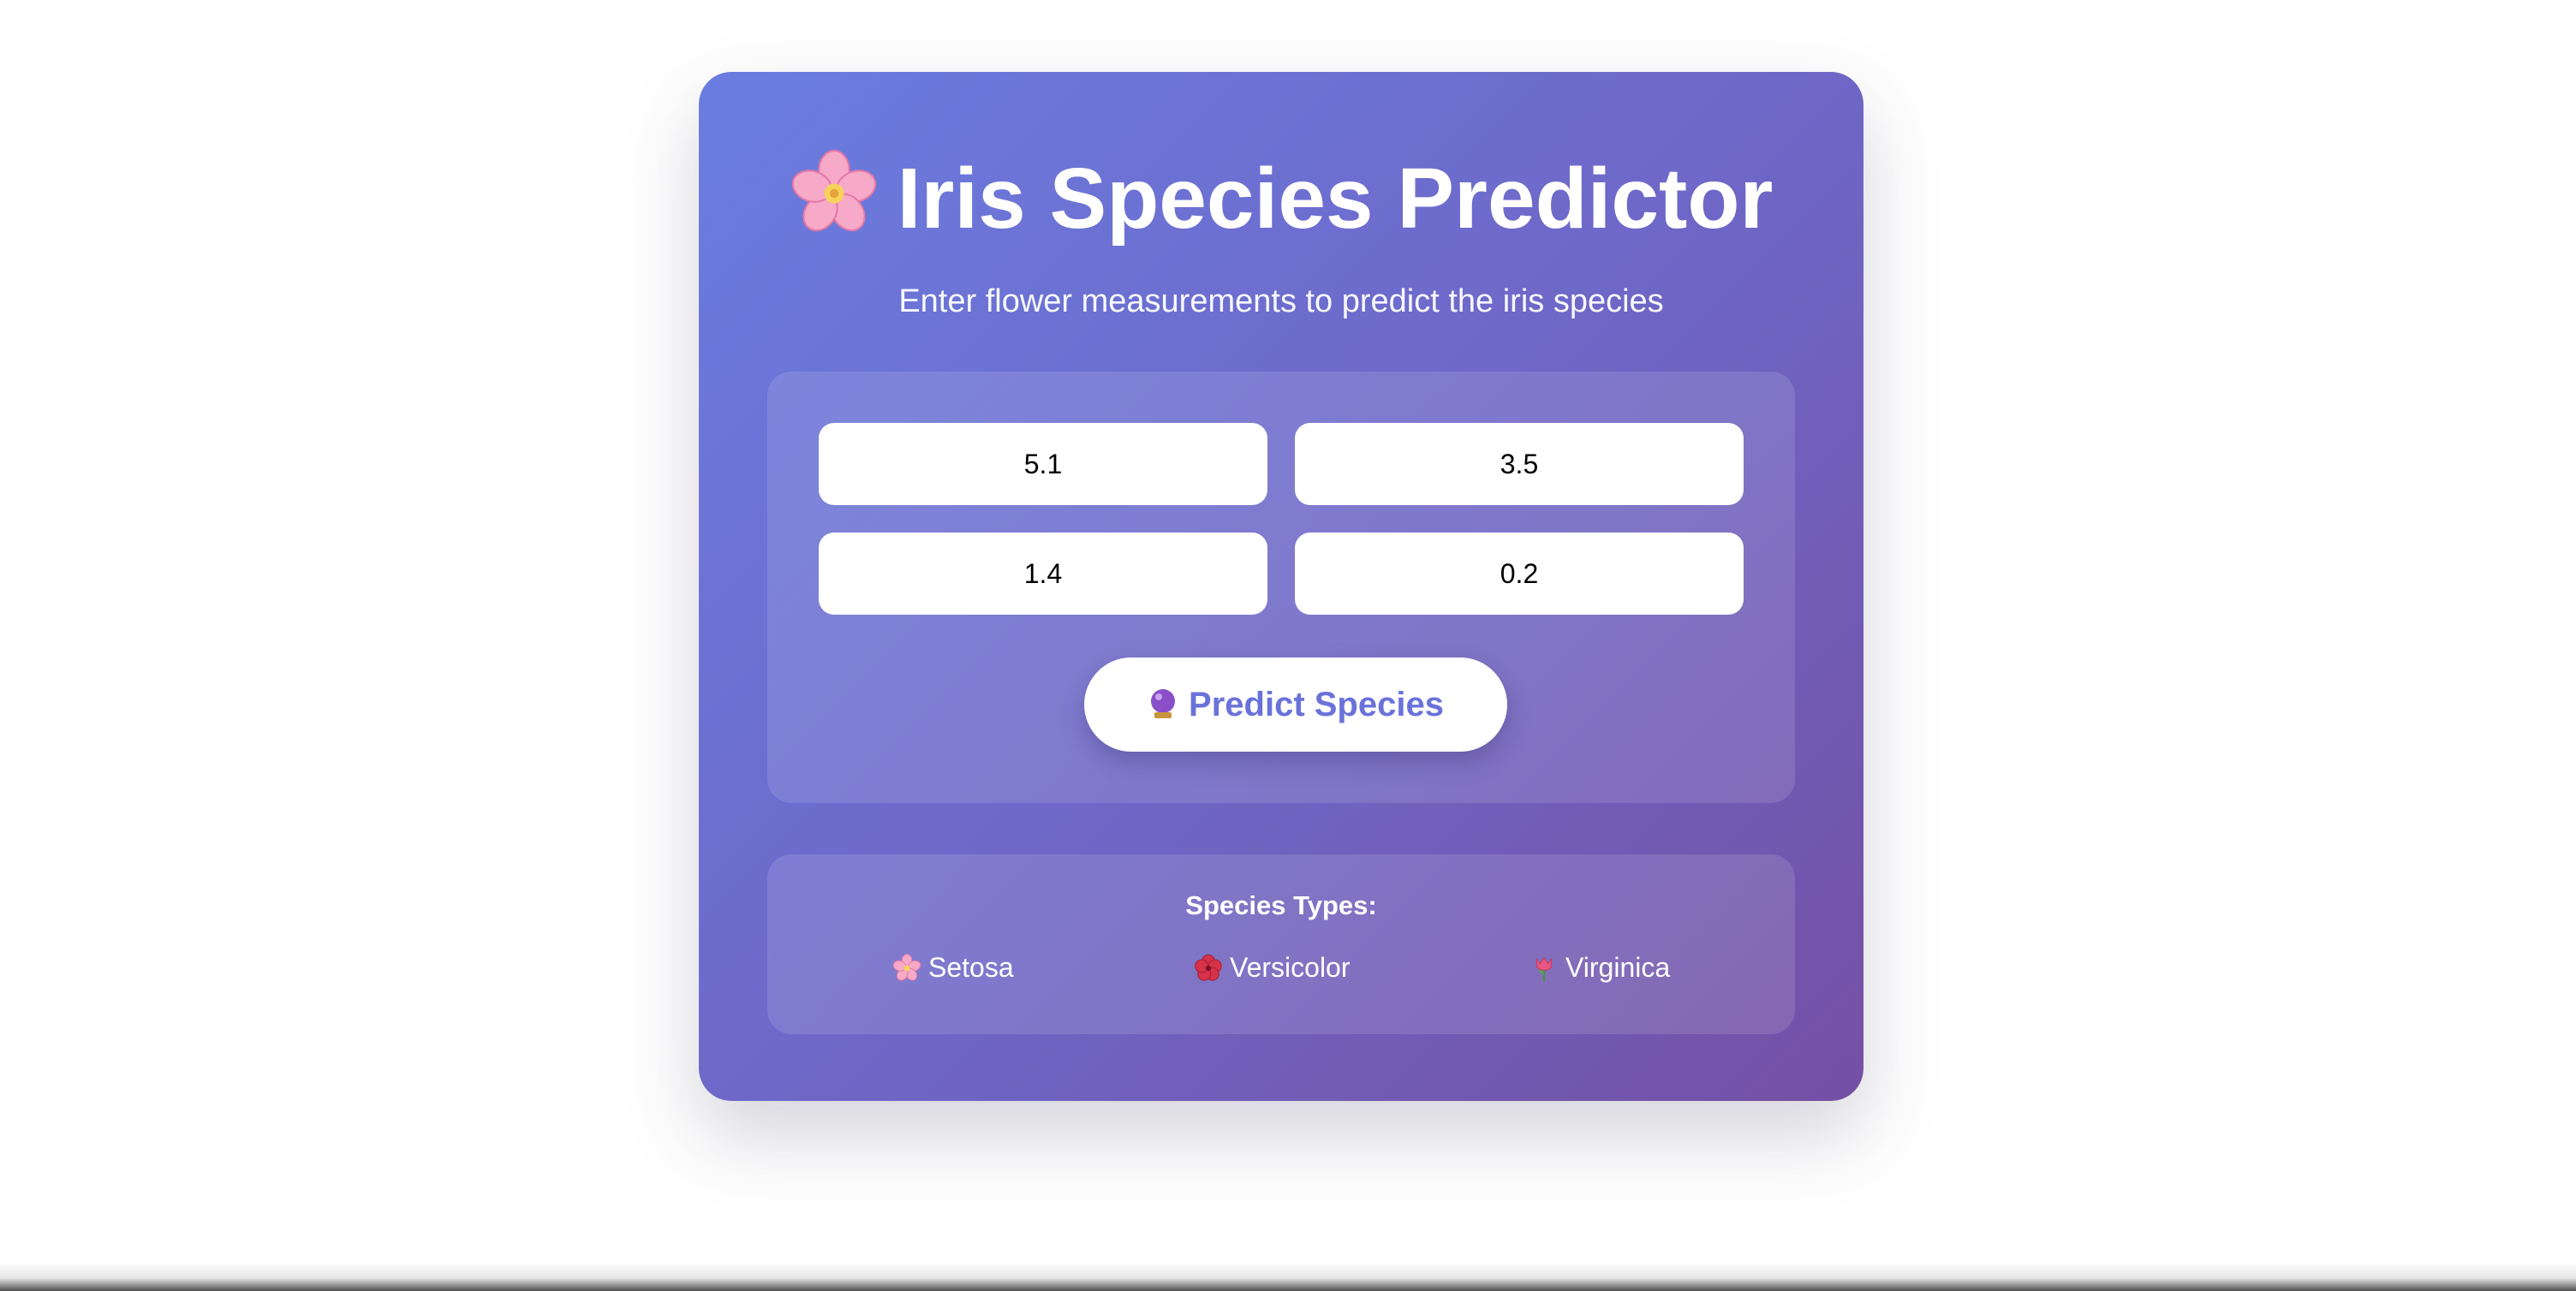  Describe the element at coordinates (1618, 968) in the screenshot. I see `species-label: Virginica` at that location.